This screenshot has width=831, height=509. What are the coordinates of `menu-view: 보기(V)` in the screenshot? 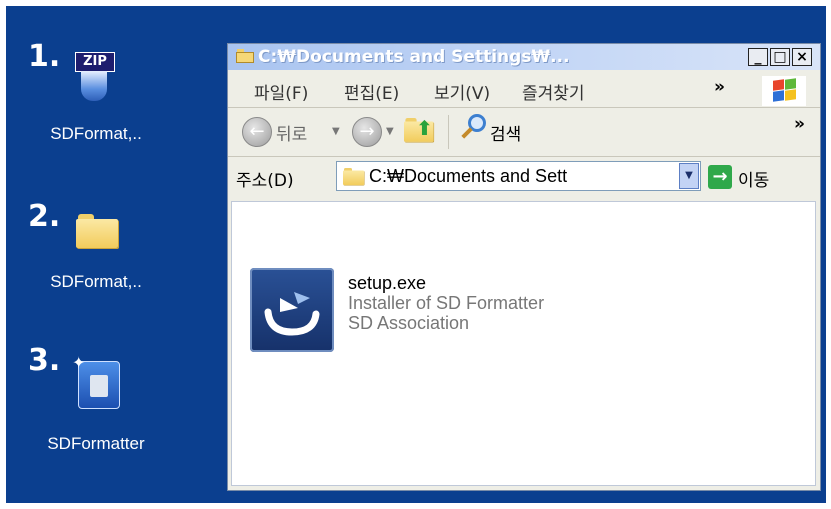 It's located at (462, 91).